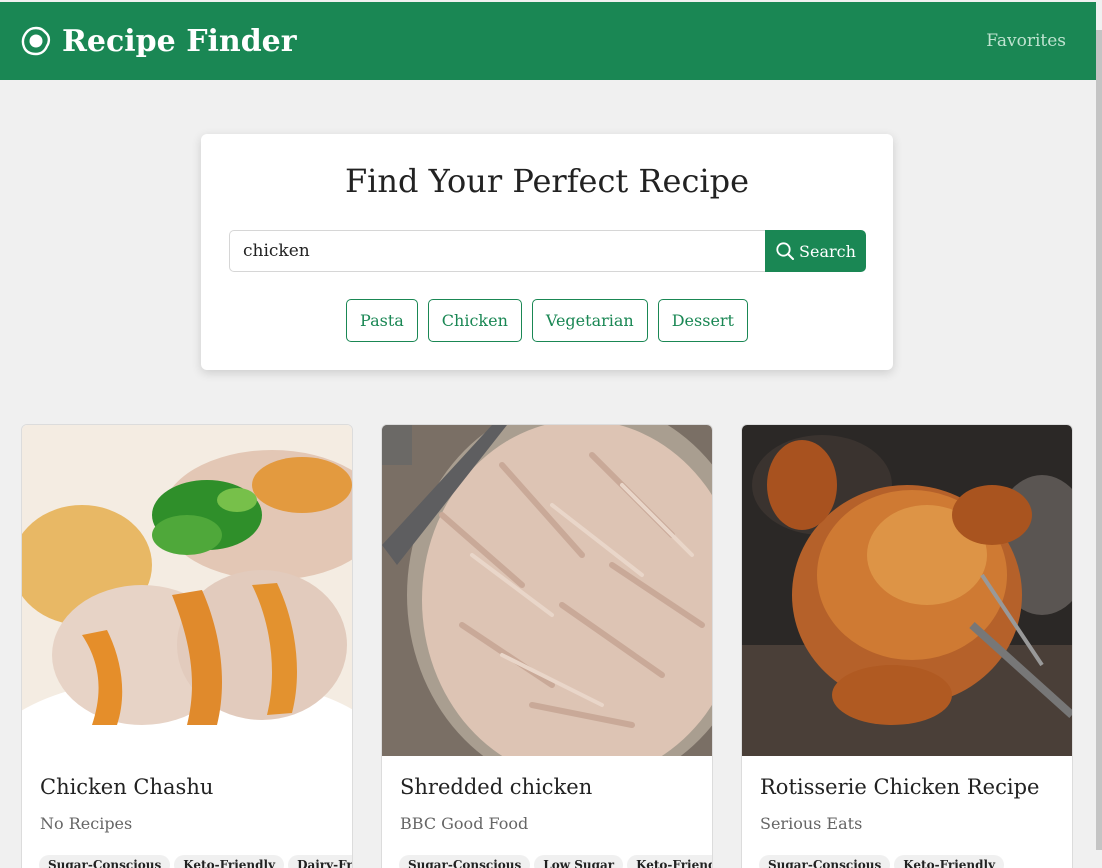 The width and height of the screenshot is (1102, 868). What do you see at coordinates (36, 41) in the screenshot?
I see `fried-egg-icon` at bounding box center [36, 41].